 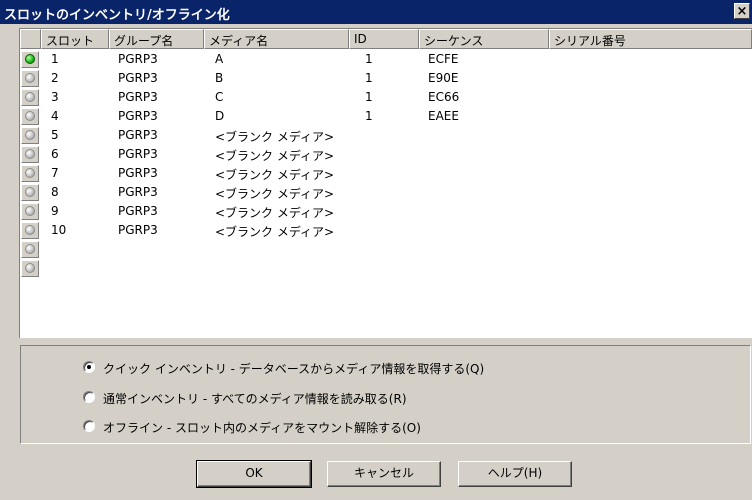 I want to click on table-row: 4 PGRP3 D 1 EAEE, so click(x=386, y=116).